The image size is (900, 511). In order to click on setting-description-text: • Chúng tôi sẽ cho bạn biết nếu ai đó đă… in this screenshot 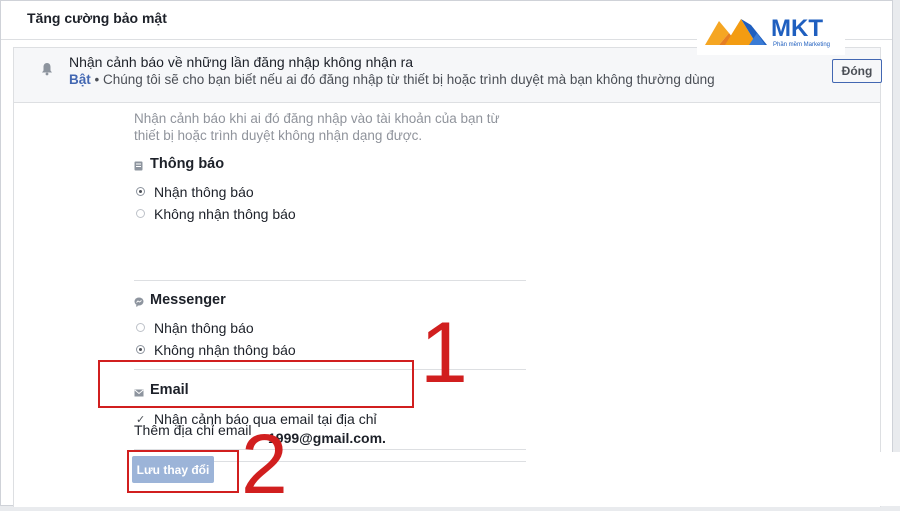, I will do `click(402, 79)`.